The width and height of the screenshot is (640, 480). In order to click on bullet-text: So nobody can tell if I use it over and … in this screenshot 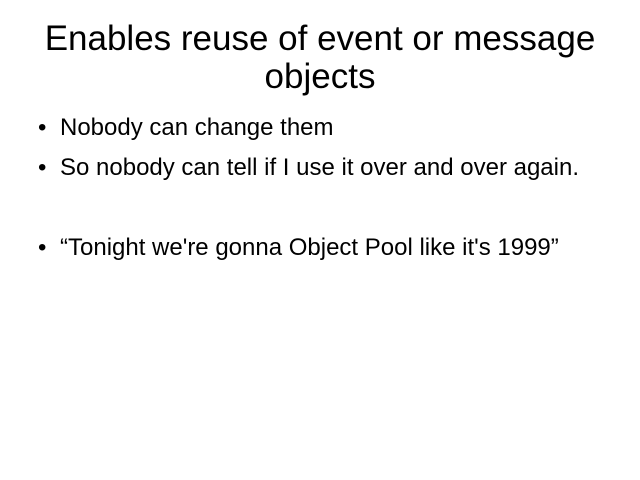, I will do `click(319, 167)`.